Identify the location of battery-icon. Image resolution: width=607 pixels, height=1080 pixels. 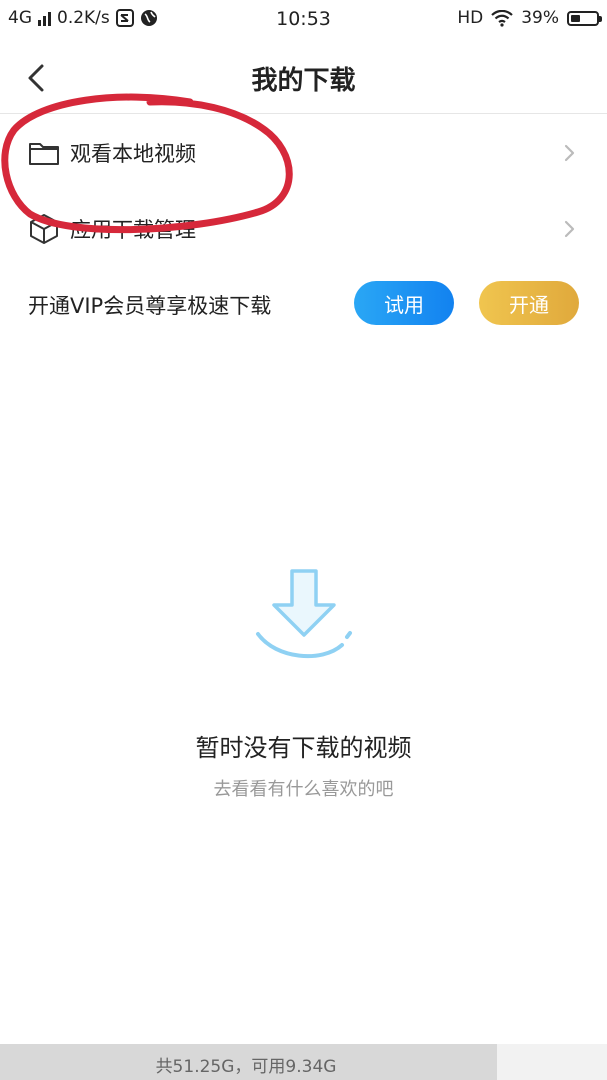
(584, 18).